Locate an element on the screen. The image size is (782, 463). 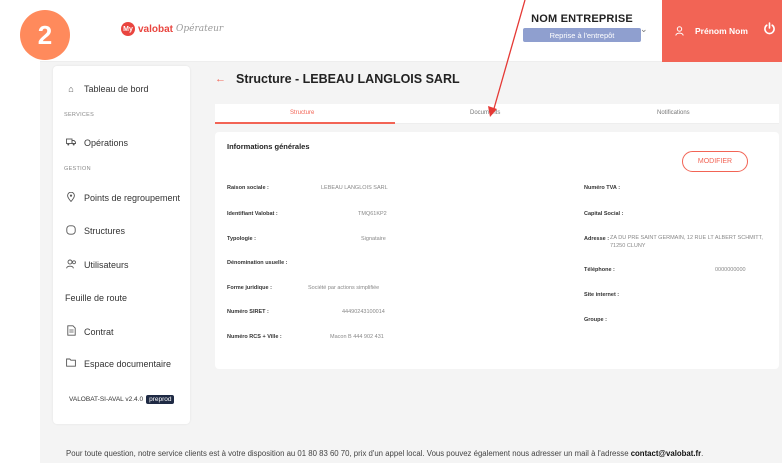
footer-tail: . is located at coordinates (702, 453).